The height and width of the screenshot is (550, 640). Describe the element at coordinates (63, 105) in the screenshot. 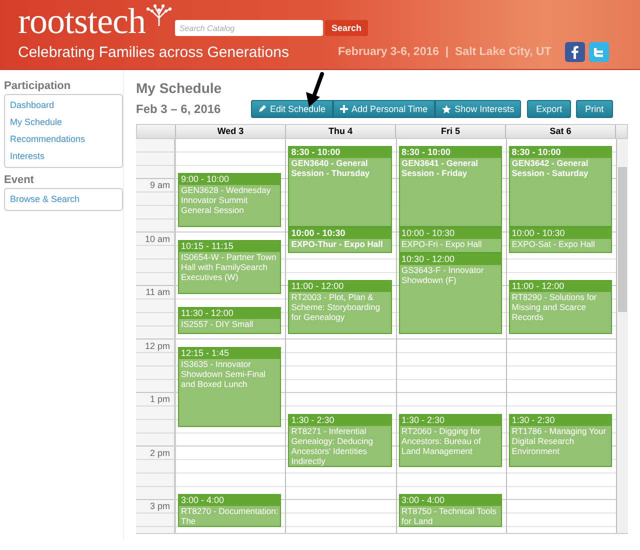

I see `sidebar-link: Dashboard` at that location.